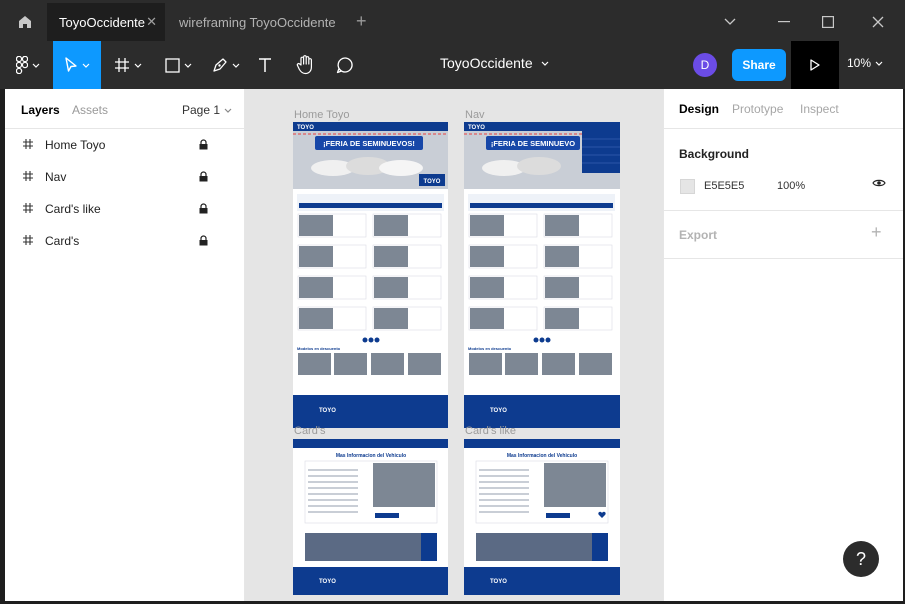 The width and height of the screenshot is (905, 604). What do you see at coordinates (40, 110) in the screenshot?
I see `tab-layers: Layers` at bounding box center [40, 110].